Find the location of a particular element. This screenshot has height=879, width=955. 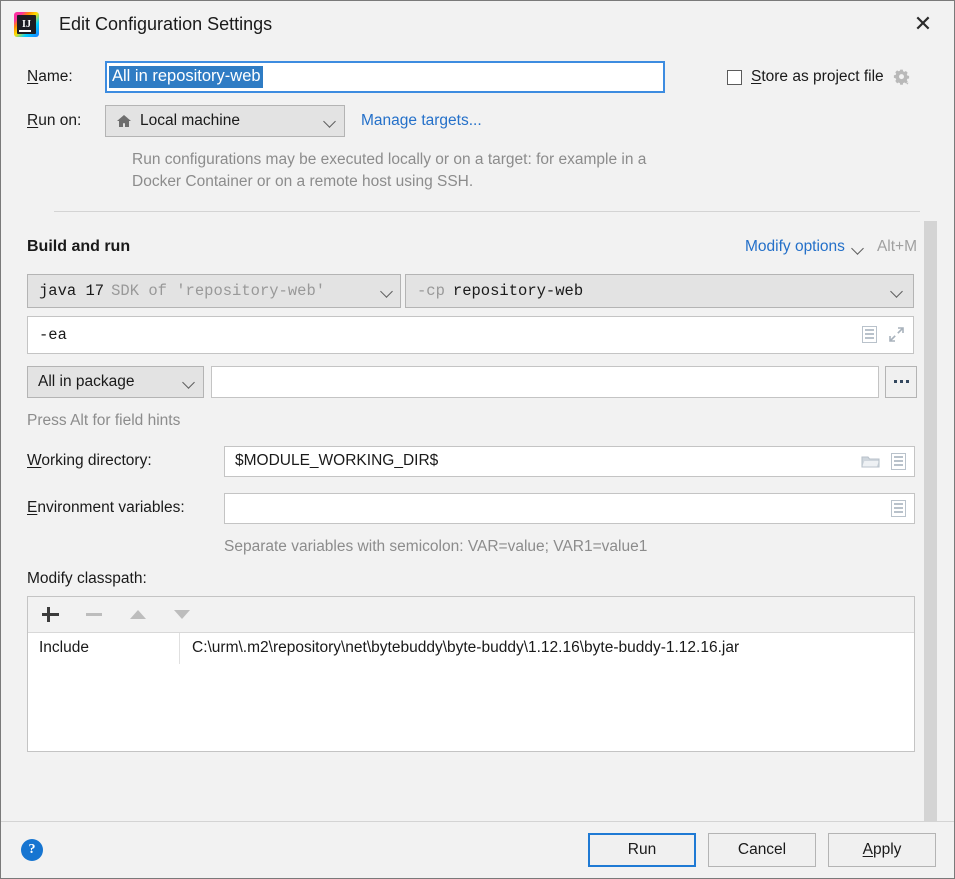

name-input-value: All in repository-web is located at coordinates (186, 77).